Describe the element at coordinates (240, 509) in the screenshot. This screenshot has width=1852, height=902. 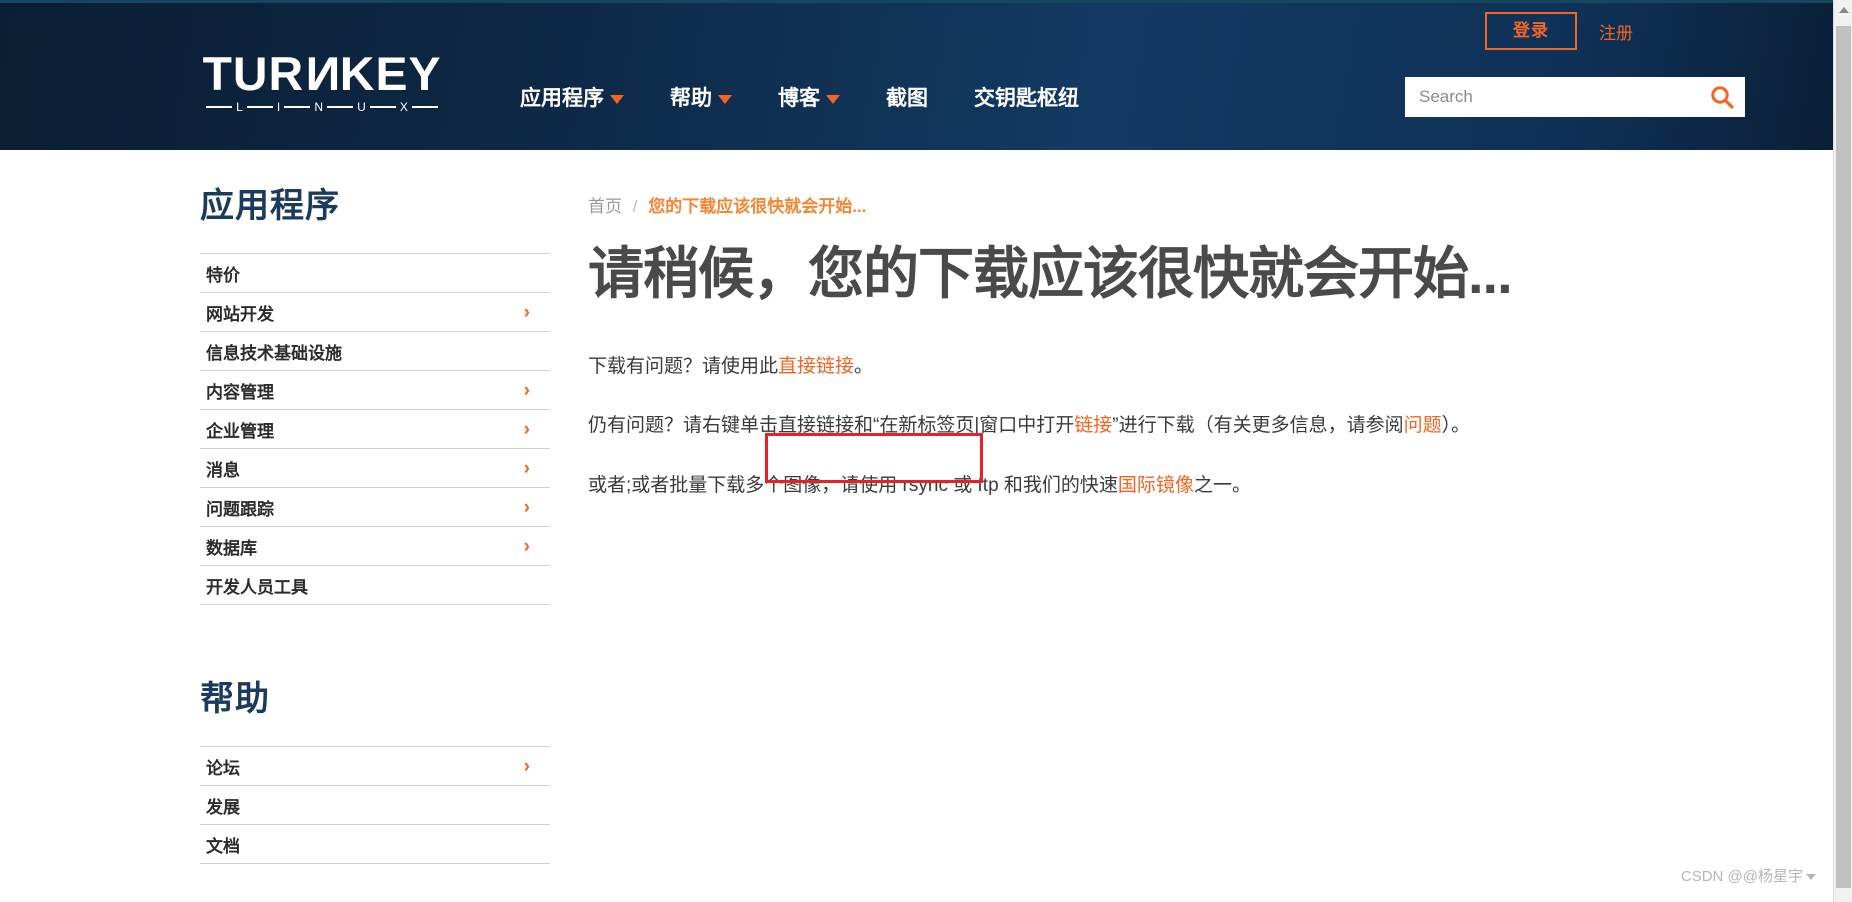
I see `sidebar-item-label: 问题跟踪` at that location.